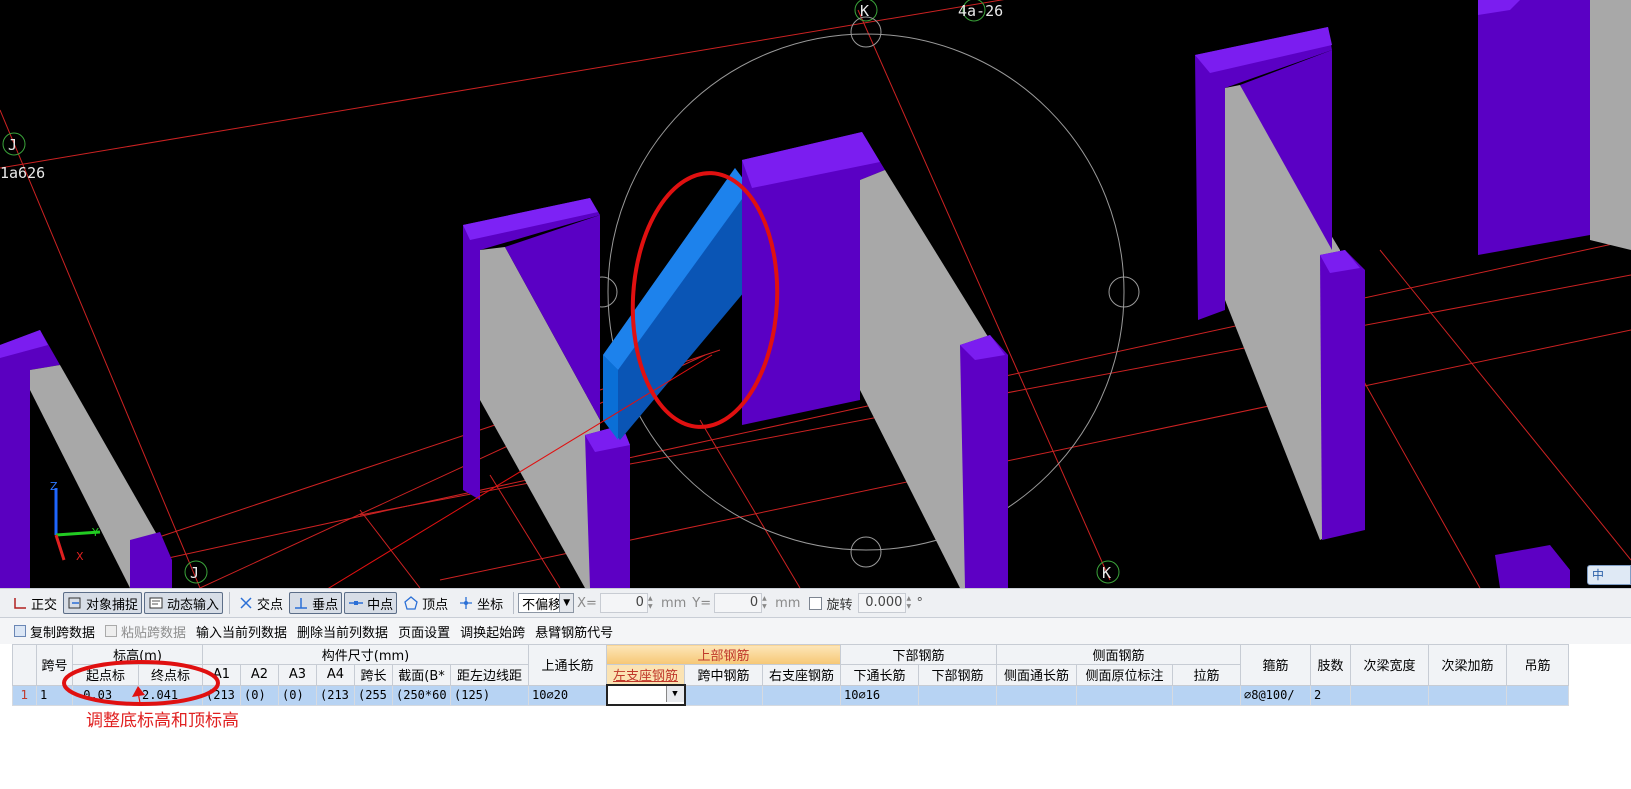  What do you see at coordinates (645, 675) in the screenshot?
I see `header-left-support: 左支座钢筋` at bounding box center [645, 675].